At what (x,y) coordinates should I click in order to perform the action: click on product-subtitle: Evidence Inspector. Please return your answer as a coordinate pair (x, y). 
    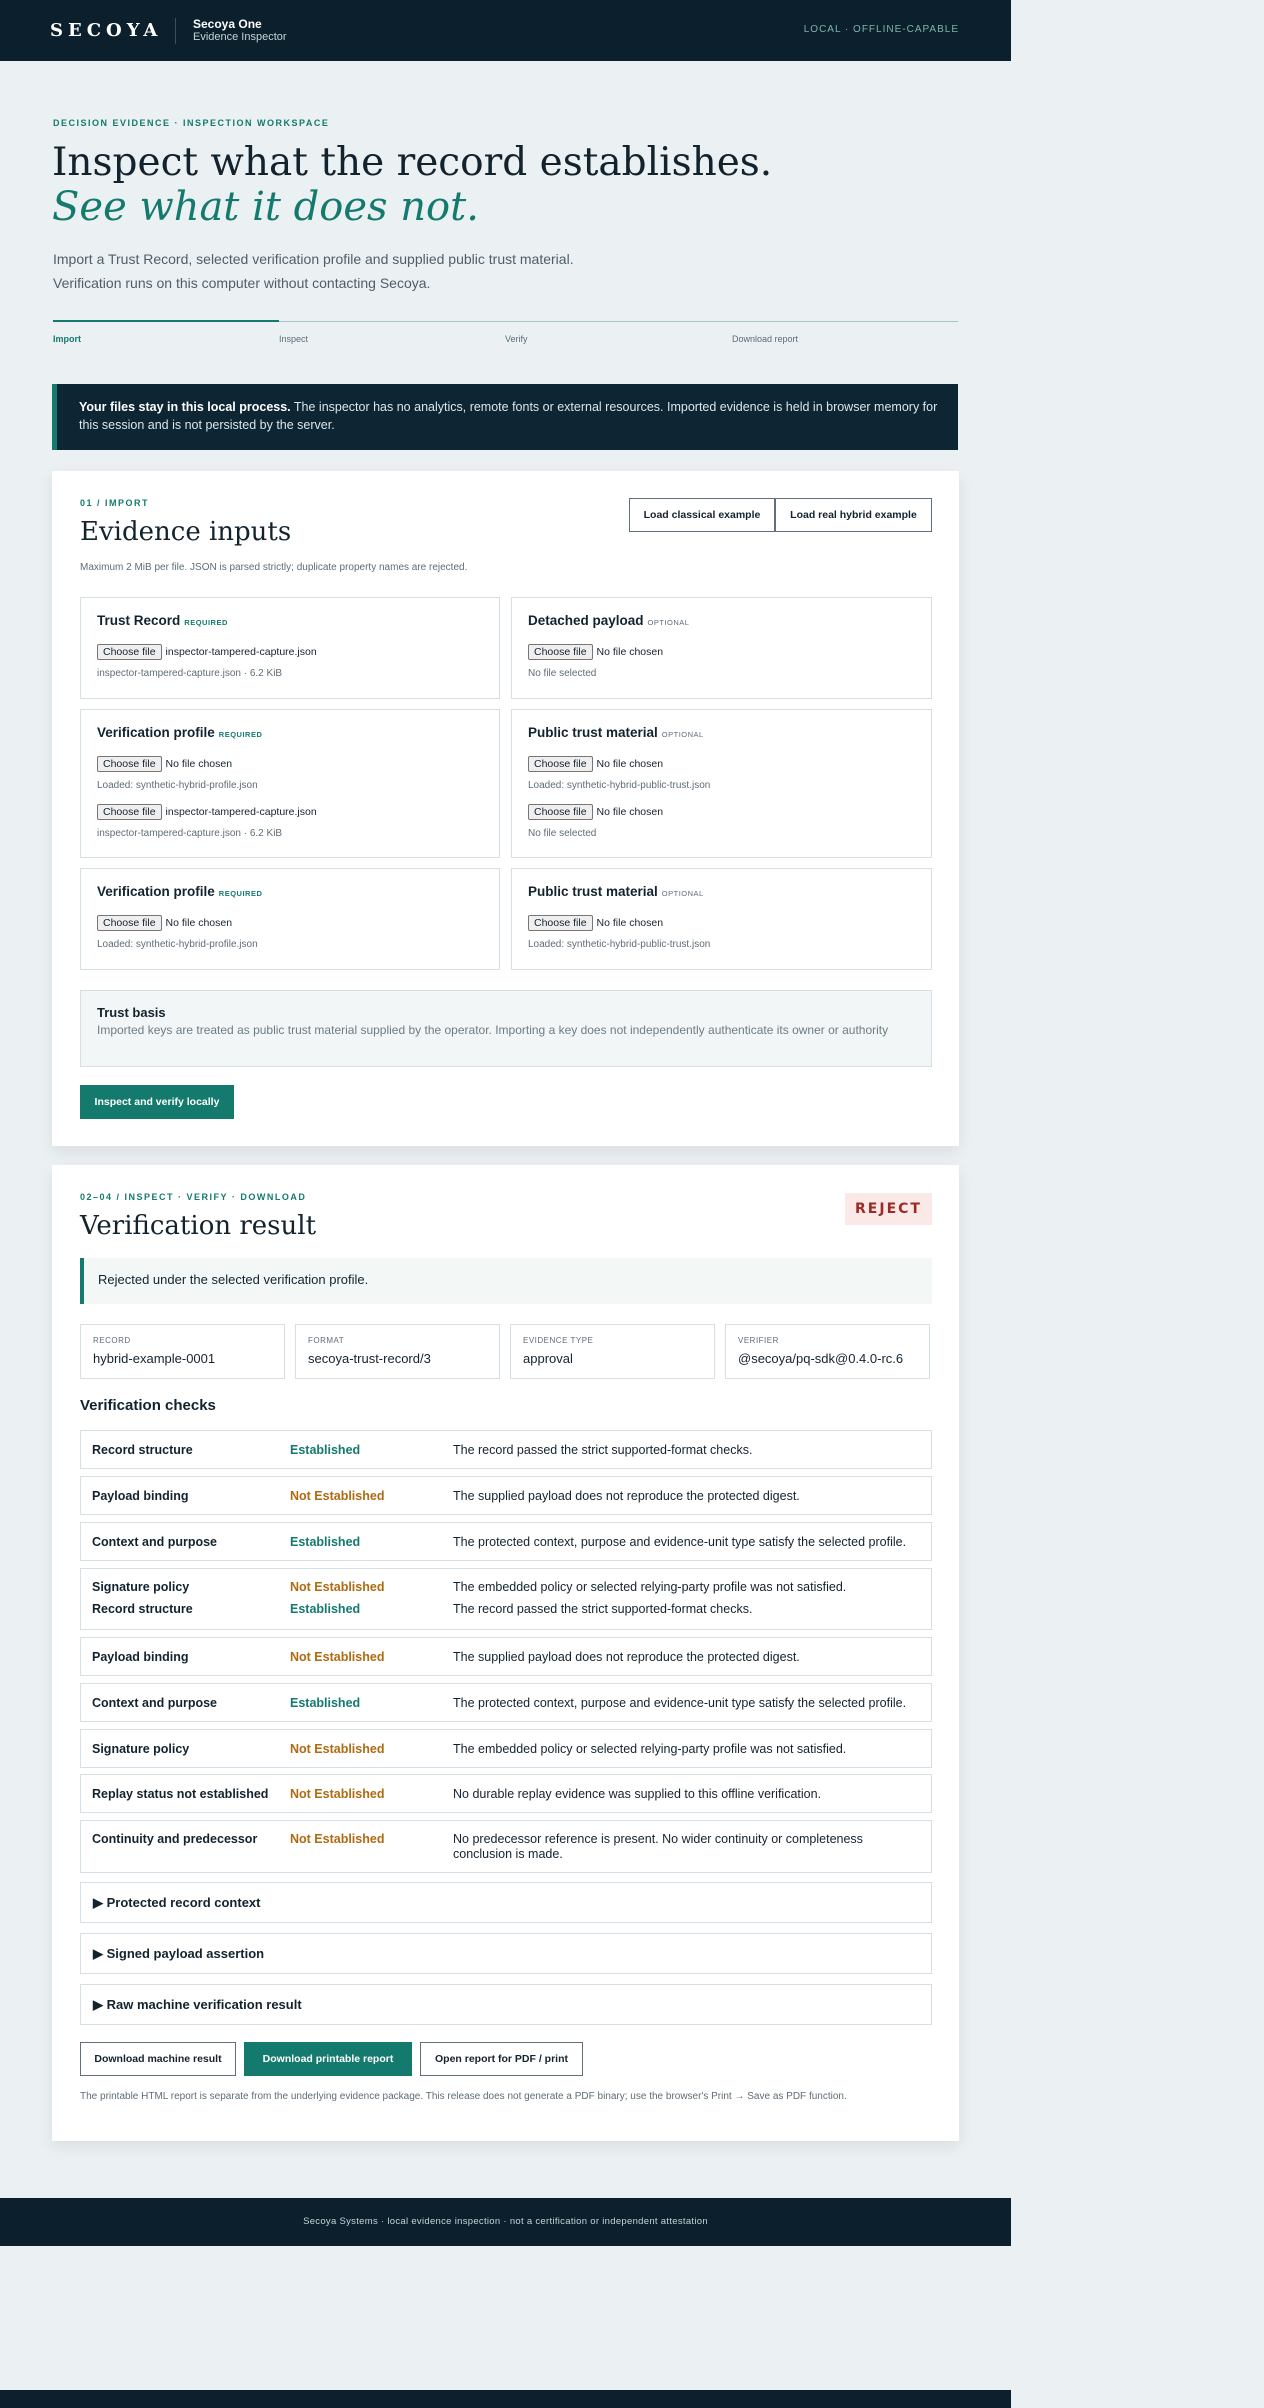
    Looking at the image, I should click on (240, 37).